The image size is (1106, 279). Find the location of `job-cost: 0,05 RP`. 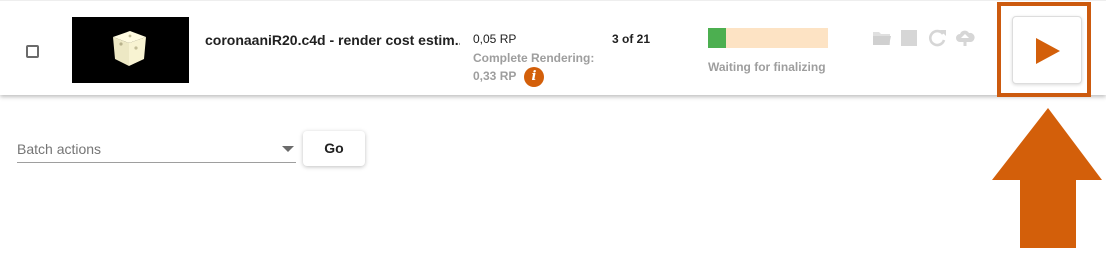

job-cost: 0,05 RP is located at coordinates (495, 39).